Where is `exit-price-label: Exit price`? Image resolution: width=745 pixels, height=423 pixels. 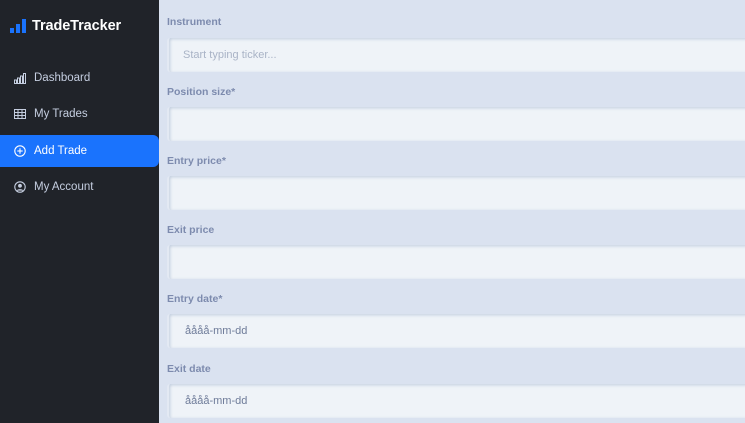
exit-price-label: Exit price is located at coordinates (191, 230).